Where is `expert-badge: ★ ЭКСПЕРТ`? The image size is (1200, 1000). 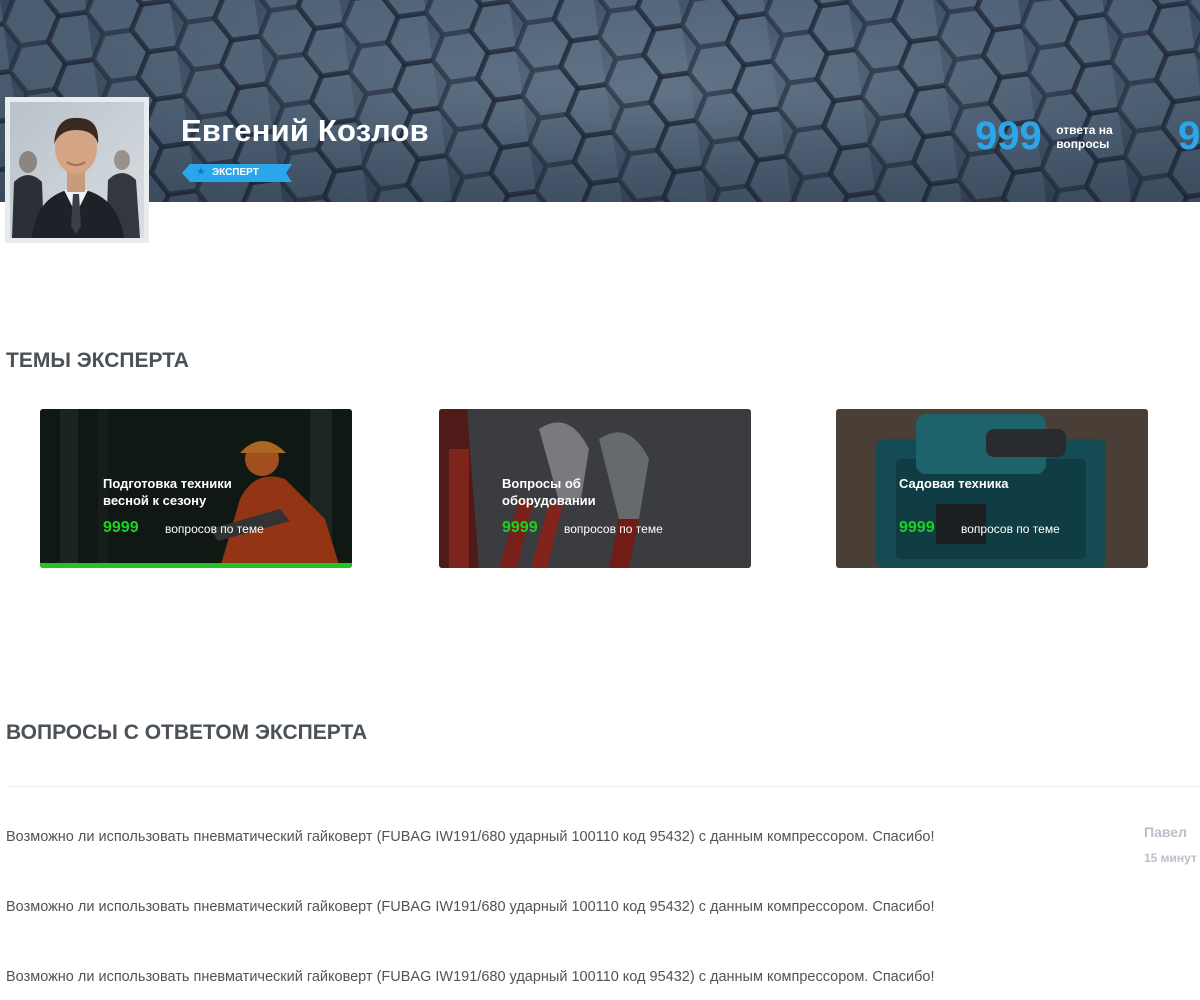
expert-badge: ★ ЭКСПЕРТ is located at coordinates (237, 173).